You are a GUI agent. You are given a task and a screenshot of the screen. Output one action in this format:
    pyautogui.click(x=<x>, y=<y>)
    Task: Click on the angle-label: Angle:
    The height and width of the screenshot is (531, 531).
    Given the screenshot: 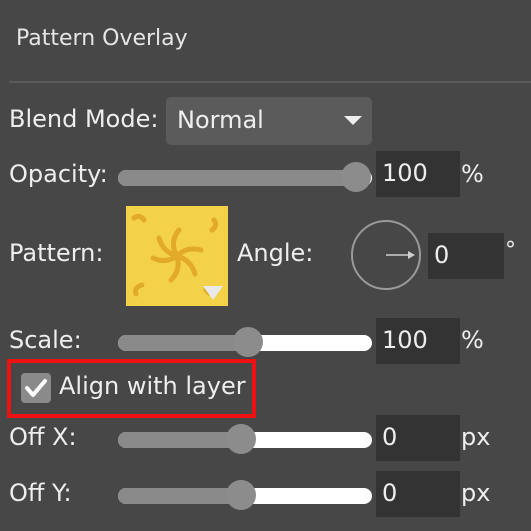 What is the action you would take?
    pyautogui.click(x=275, y=253)
    